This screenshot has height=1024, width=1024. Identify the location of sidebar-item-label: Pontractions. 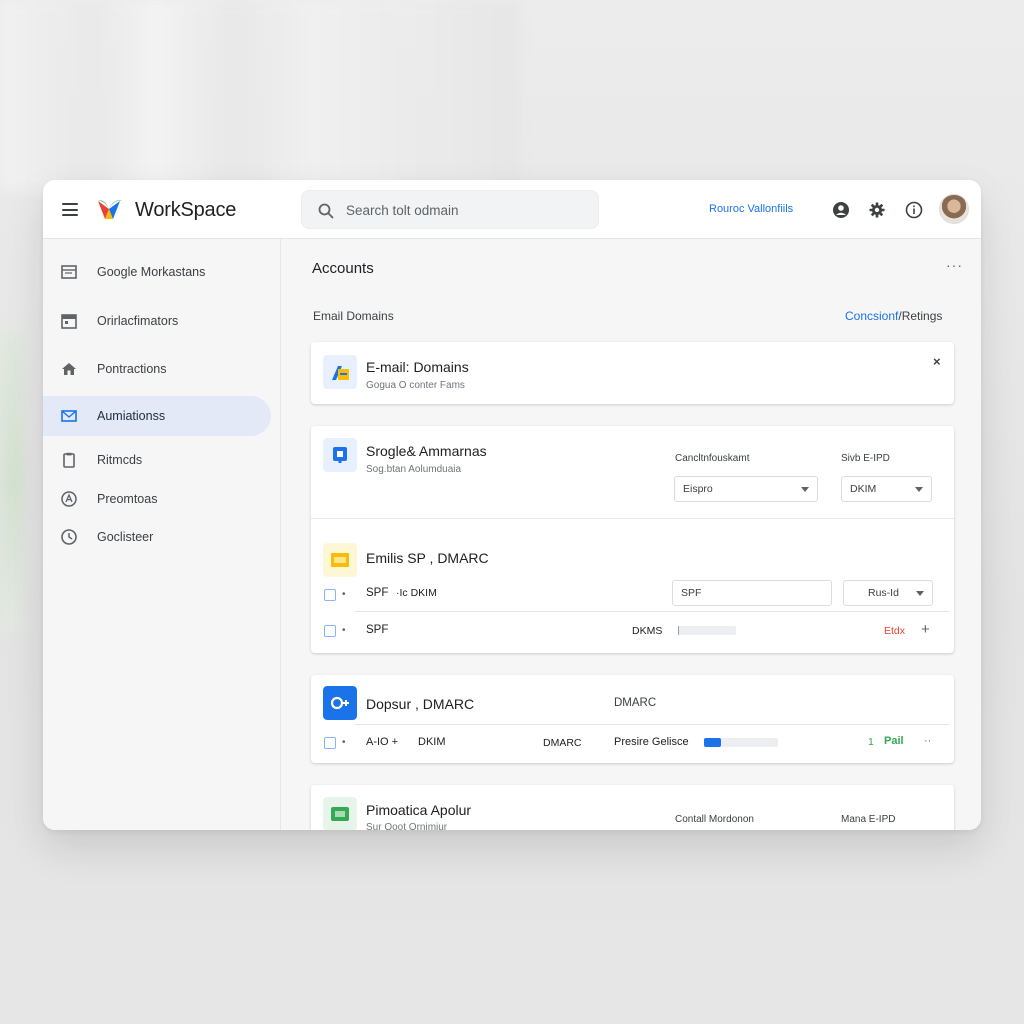
(132, 369).